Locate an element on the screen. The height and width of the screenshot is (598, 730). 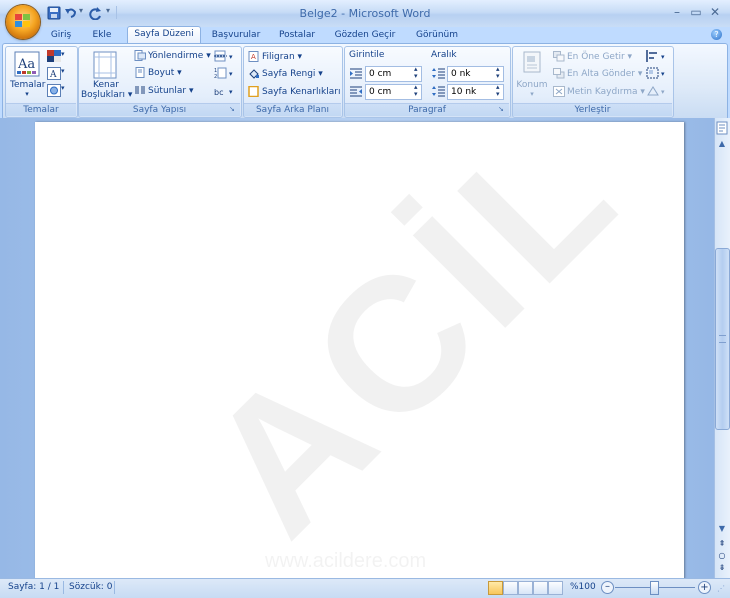
indent-right-spinner: ▴ ▾ is located at coordinates (416, 91).